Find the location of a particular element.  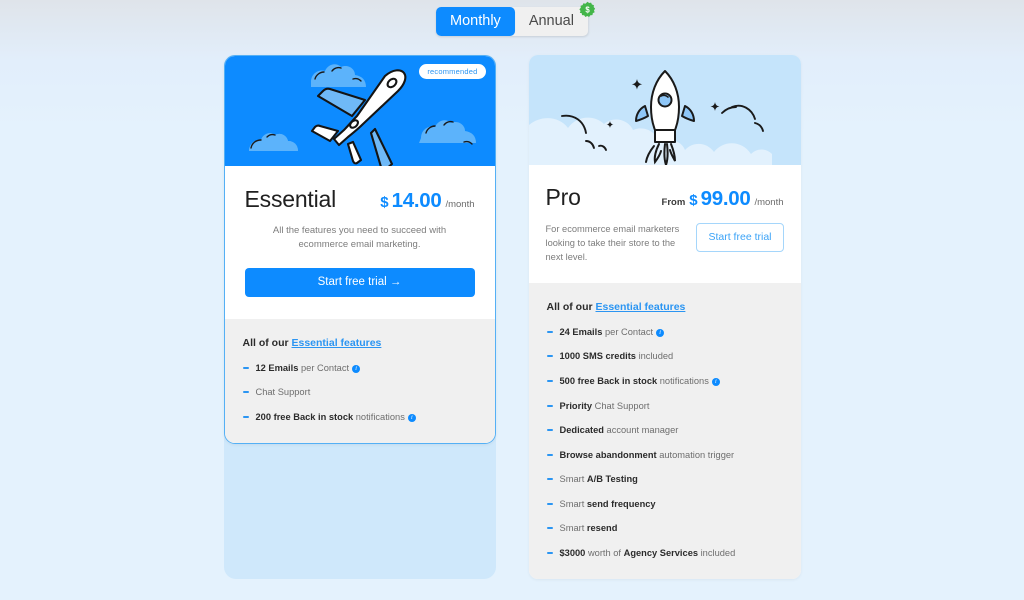

feature-label: Priority Chat Support is located at coordinates (604, 405).